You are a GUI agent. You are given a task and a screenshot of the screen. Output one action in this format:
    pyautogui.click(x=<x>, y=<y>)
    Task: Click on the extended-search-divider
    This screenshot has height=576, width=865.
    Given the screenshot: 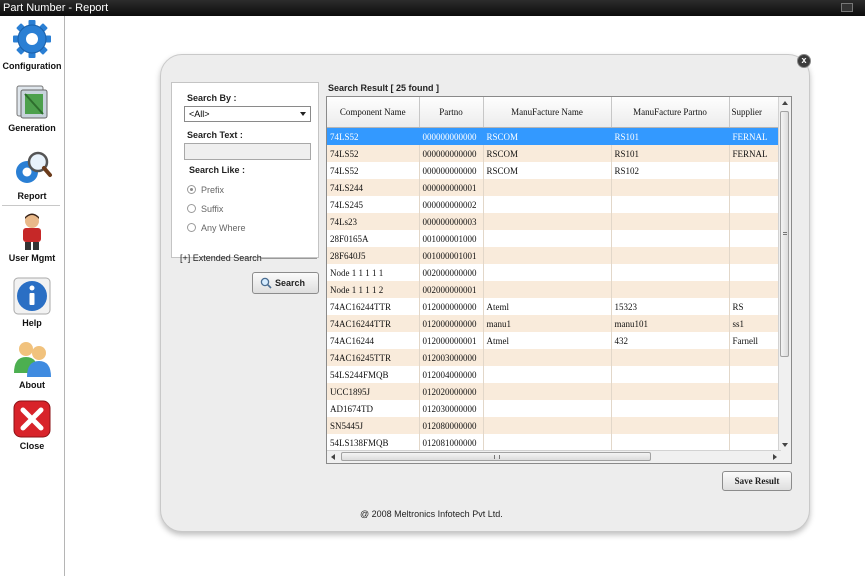 What is the action you would take?
    pyautogui.click(x=289, y=258)
    